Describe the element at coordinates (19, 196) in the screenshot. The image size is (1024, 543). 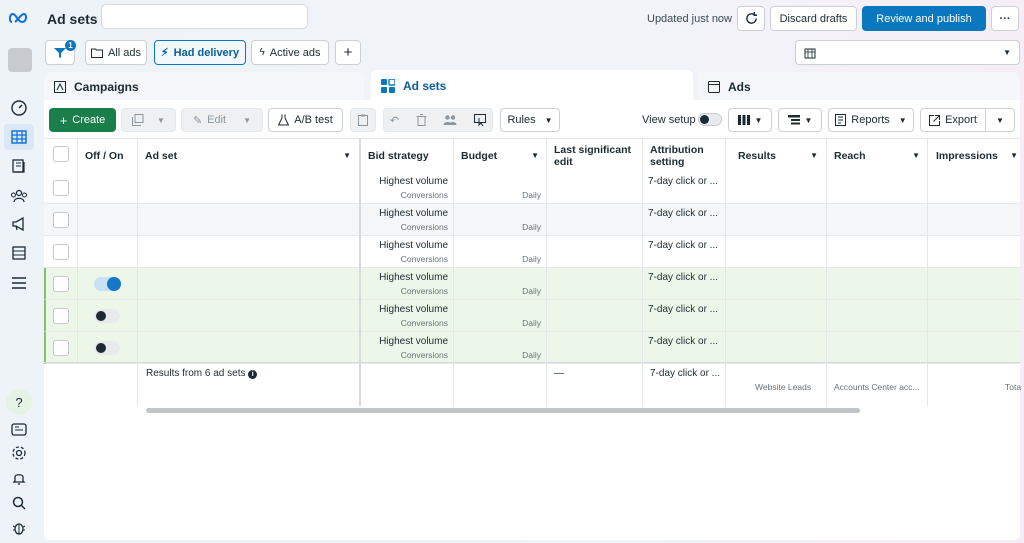
I see `audience-icon` at that location.